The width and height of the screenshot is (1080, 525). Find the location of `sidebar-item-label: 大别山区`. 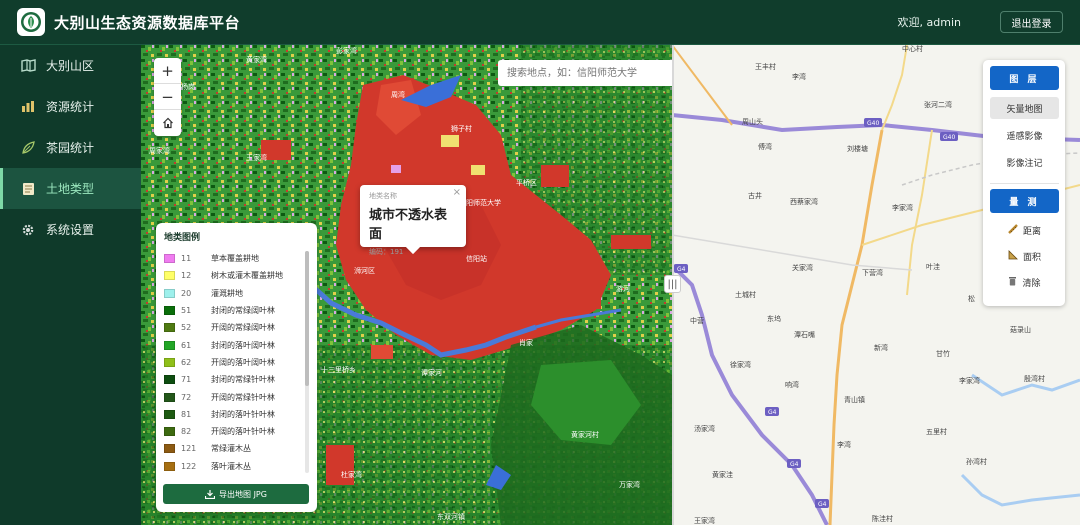

sidebar-item-label: 大别山区 is located at coordinates (70, 66).